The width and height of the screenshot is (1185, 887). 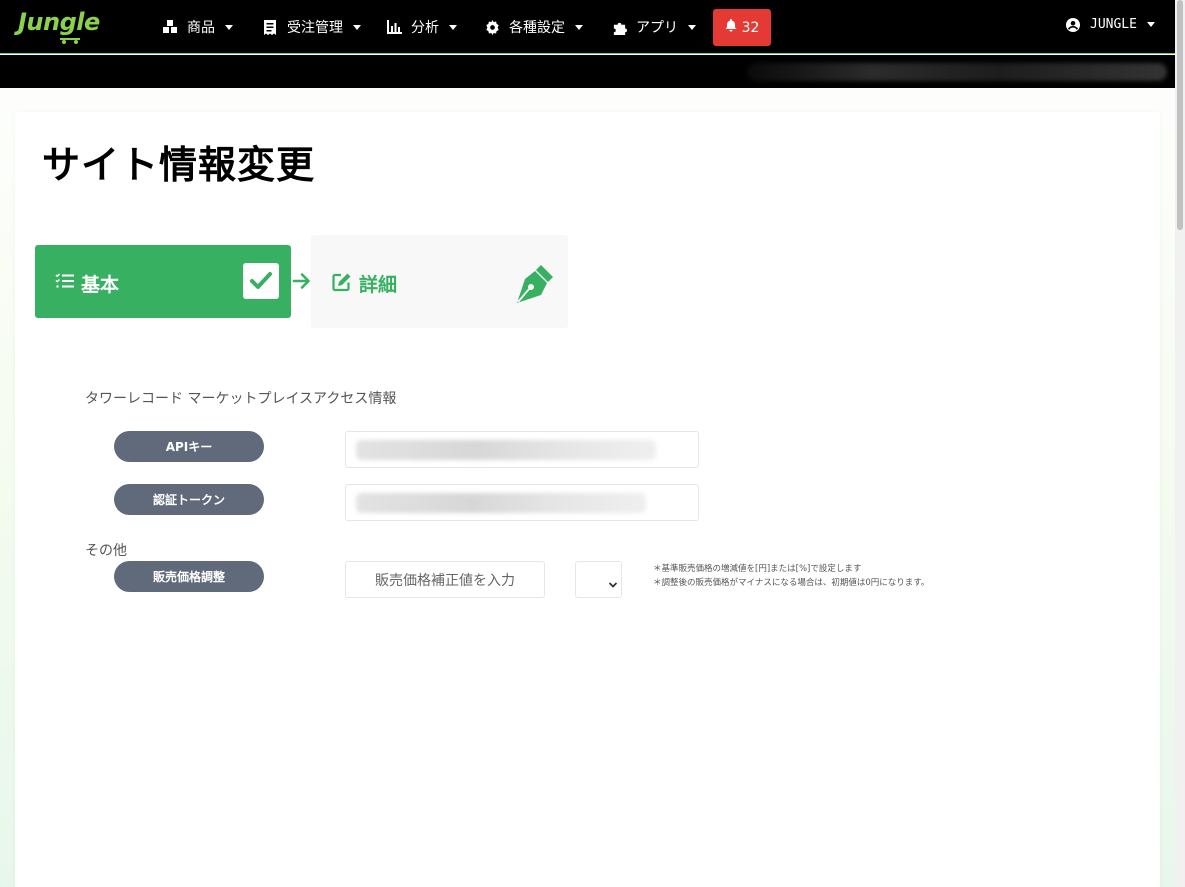 What do you see at coordinates (439, 281) in the screenshot?
I see `step-detail: 詳細` at bounding box center [439, 281].